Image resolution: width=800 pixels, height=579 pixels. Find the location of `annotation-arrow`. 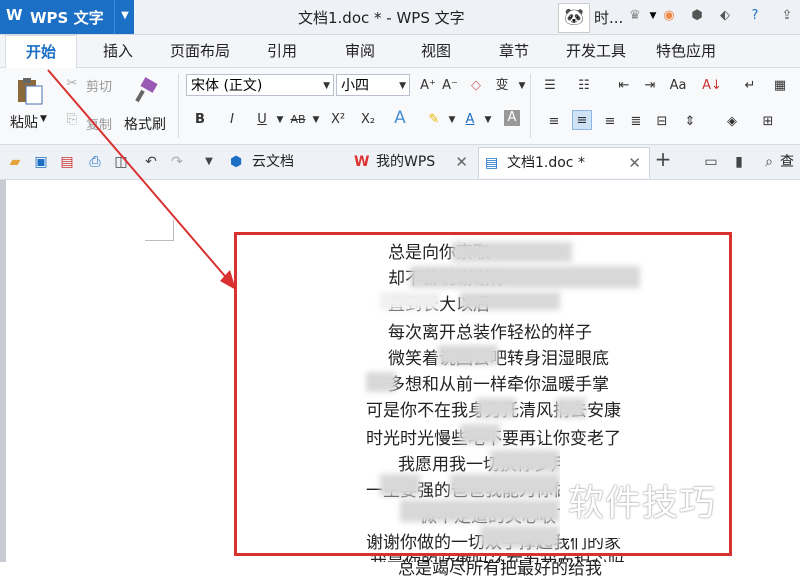

annotation-arrow is located at coordinates (141, 179).